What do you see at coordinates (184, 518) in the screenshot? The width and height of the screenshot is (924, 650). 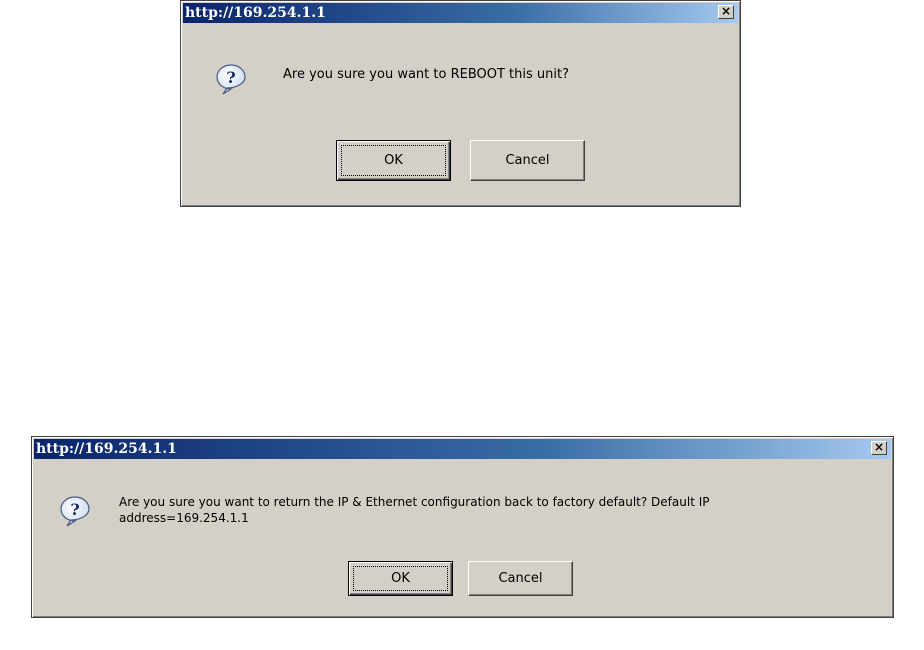 I see `message-line-2: address=169.254.1.1` at bounding box center [184, 518].